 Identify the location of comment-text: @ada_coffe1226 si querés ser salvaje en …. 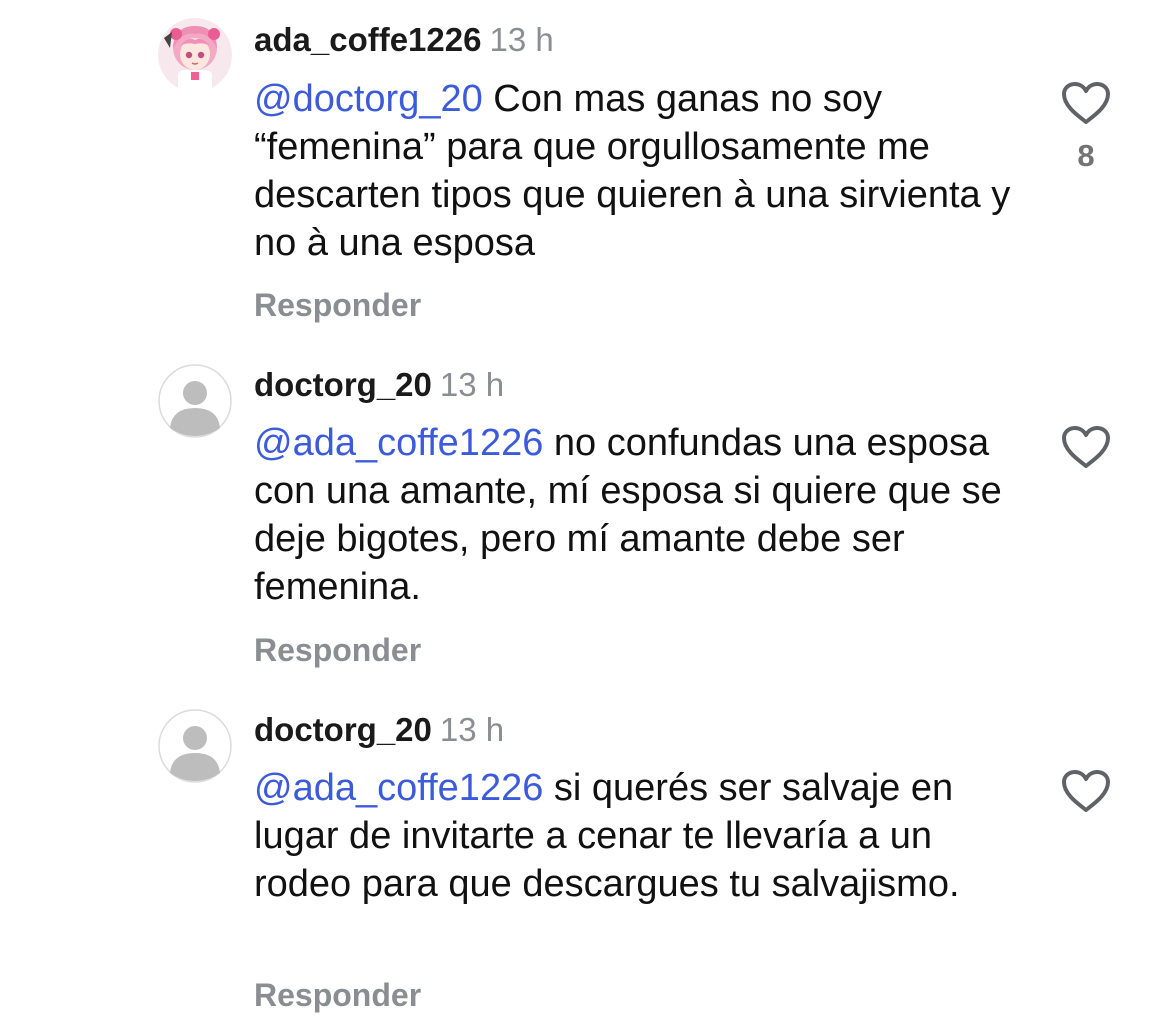
(644, 836).